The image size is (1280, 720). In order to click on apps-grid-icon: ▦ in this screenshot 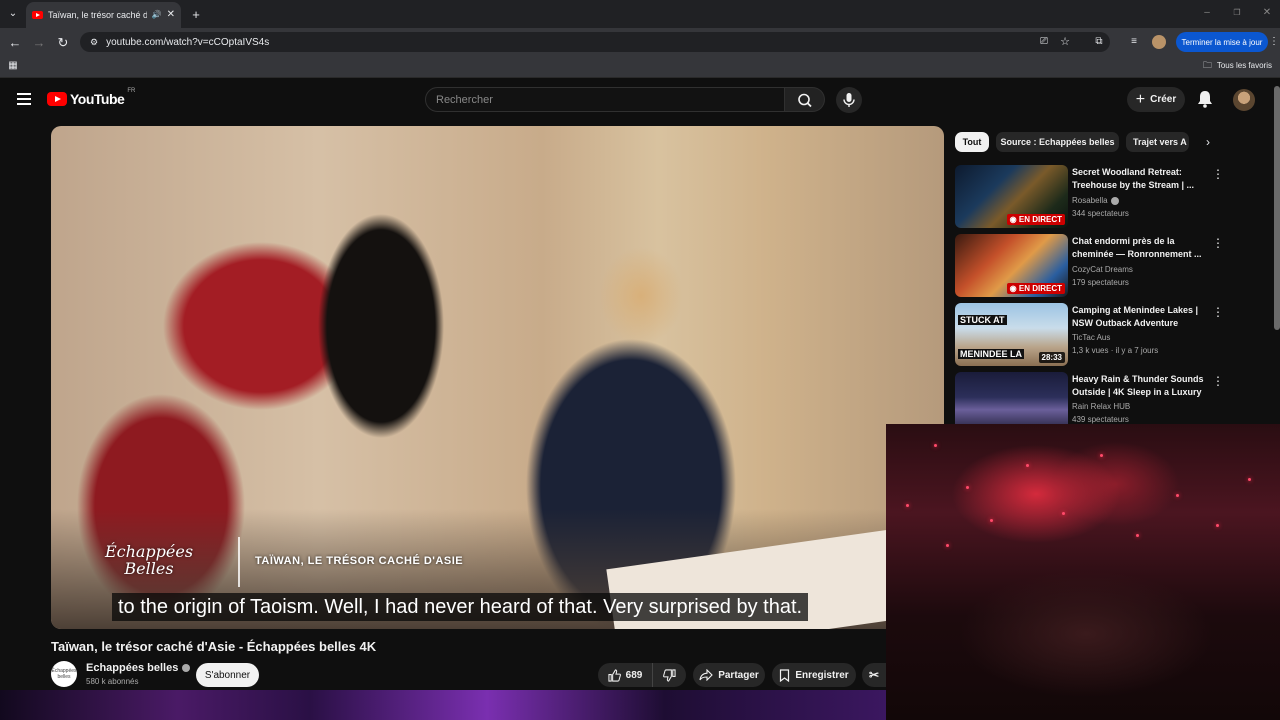, I will do `click(13, 66)`.